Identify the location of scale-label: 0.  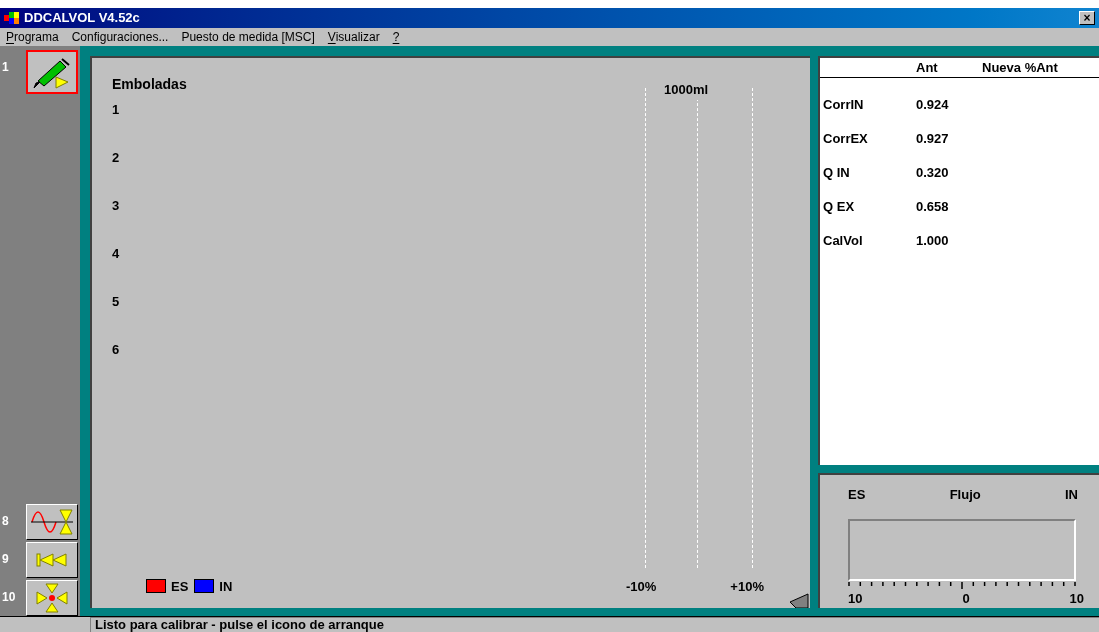
(966, 598).